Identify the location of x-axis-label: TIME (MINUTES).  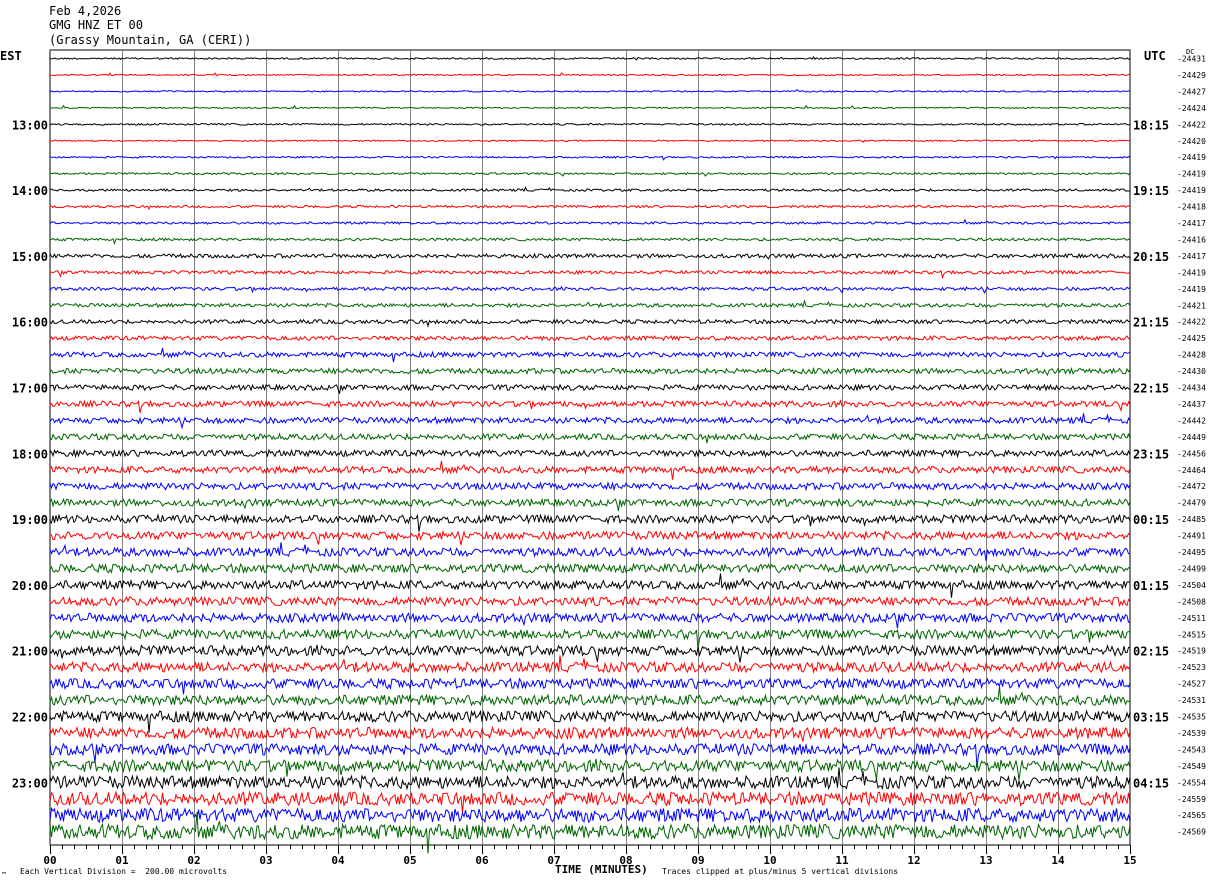
(601, 869).